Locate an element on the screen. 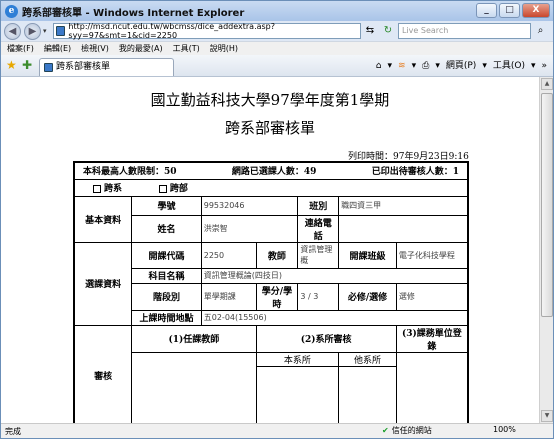 Image resolution: width=554 pixels, height=439 pixels. stage-label: 階段別 is located at coordinates (166, 296).